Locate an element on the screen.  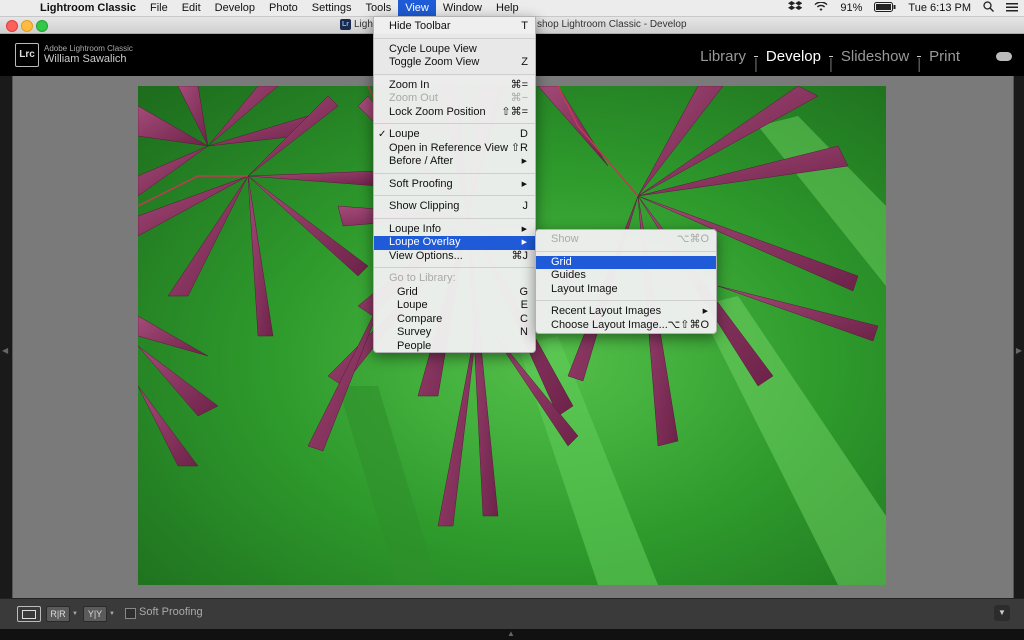
battery-icon is located at coordinates (885, 8).